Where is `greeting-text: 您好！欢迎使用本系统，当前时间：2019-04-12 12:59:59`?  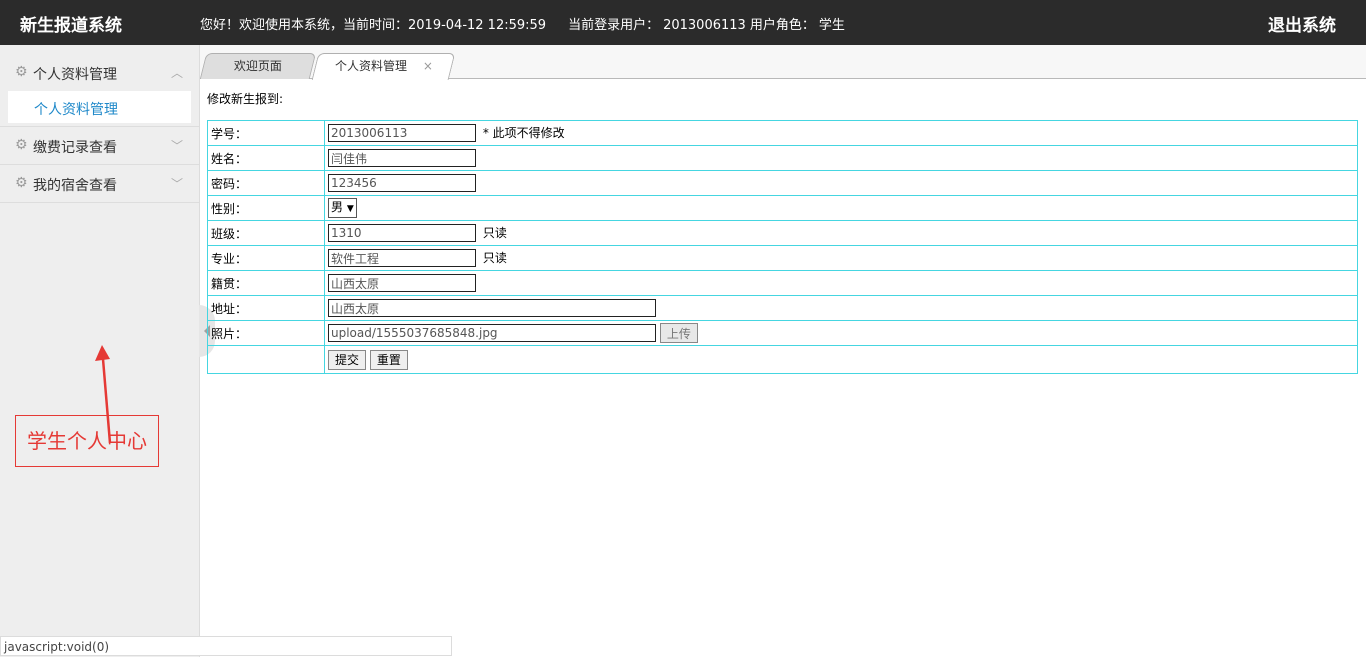
greeting-text: 您好！欢迎使用本系统，当前时间：2019-04-12 12:59:59 is located at coordinates (373, 25).